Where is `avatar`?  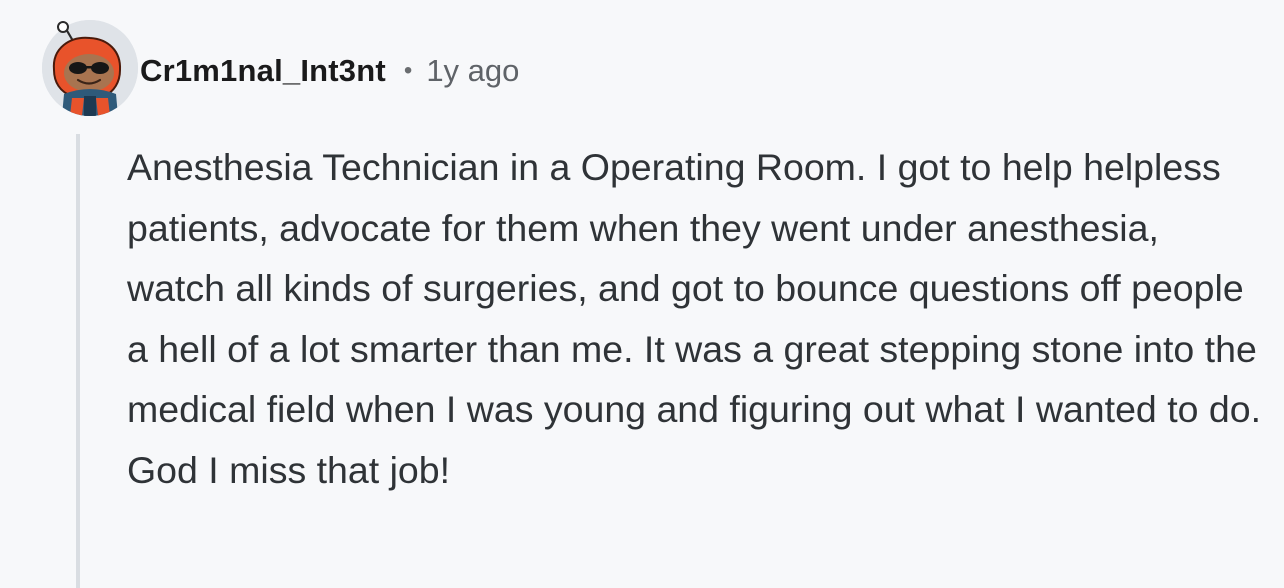 avatar is located at coordinates (90, 68).